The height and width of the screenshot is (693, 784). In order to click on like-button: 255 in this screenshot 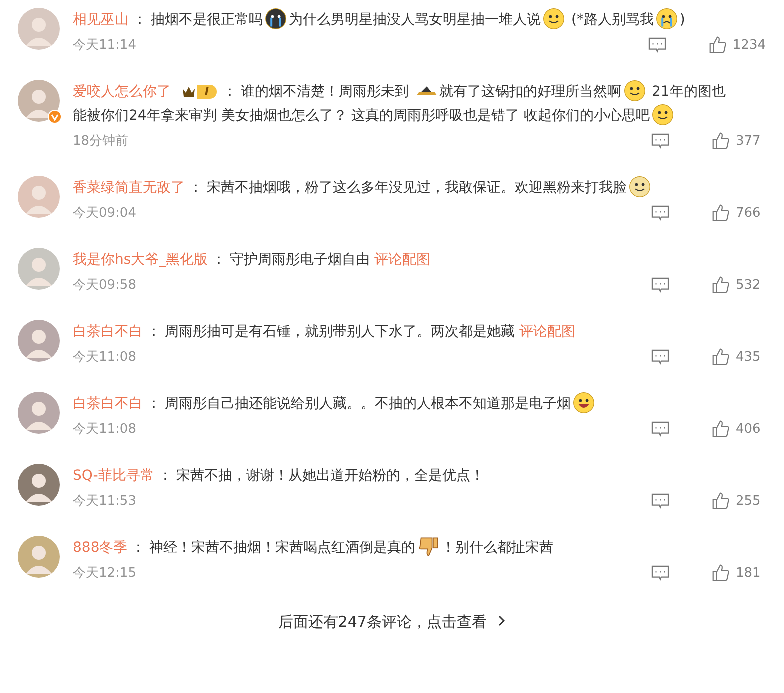, I will do `click(739, 501)`.